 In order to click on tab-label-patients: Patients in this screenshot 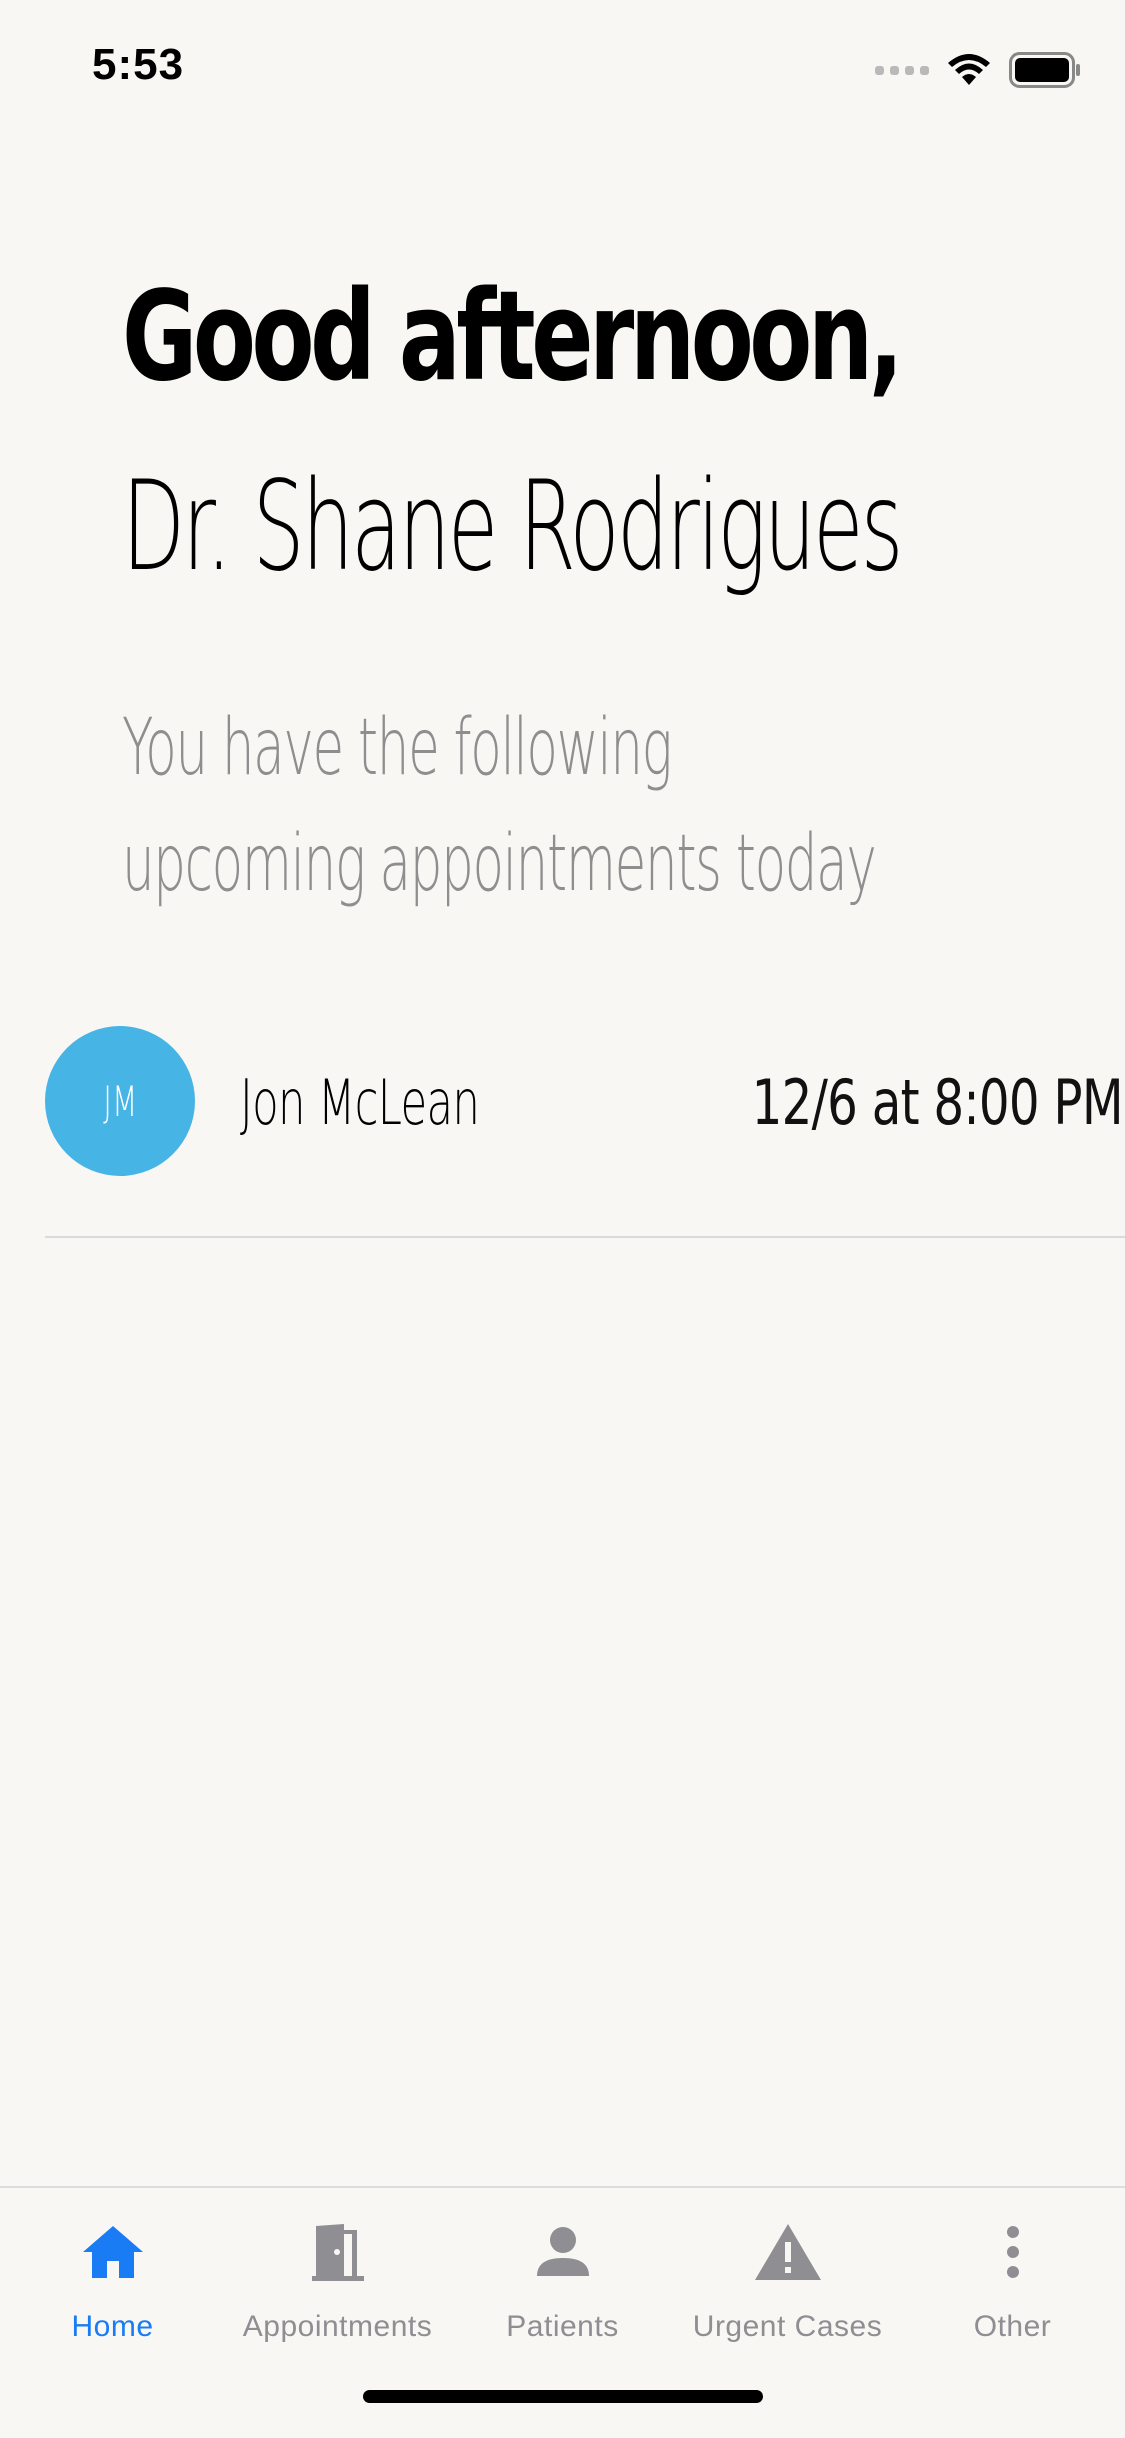, I will do `click(562, 2326)`.